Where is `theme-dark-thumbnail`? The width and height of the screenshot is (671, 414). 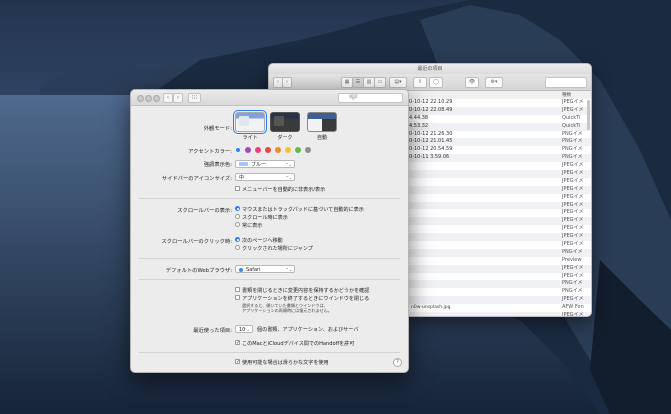
theme-dark-thumbnail is located at coordinates (285, 122).